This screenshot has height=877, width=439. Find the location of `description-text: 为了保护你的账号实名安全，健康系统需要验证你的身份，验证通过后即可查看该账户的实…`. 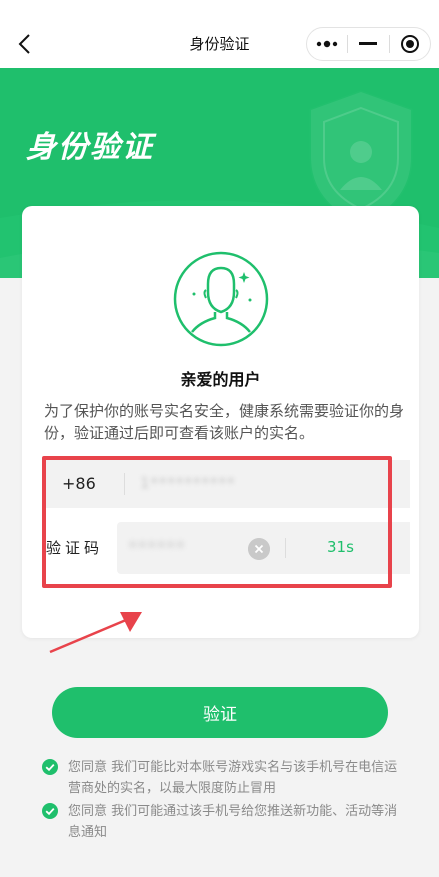

description-text: 为了保护你的账号实名安全，健康系统需要验证你的身份，验证通过后即可查看该账户的实… is located at coordinates (224, 422).